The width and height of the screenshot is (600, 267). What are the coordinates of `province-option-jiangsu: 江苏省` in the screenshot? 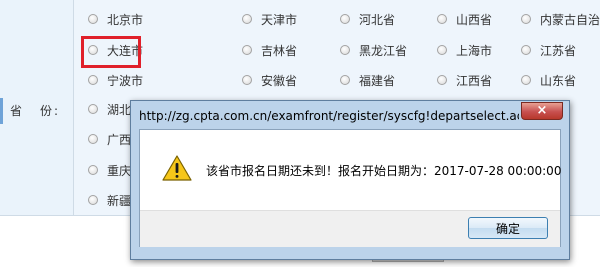 It's located at (548, 50).